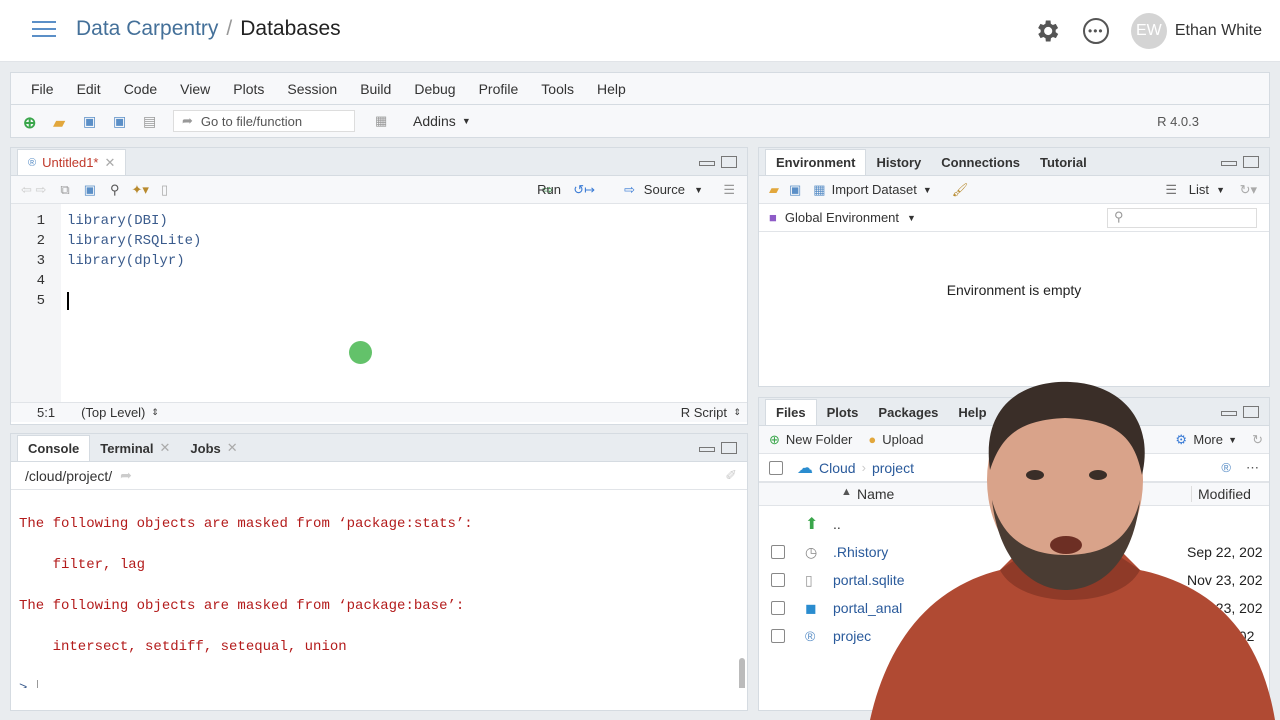  I want to click on menu-profile: Profile, so click(499, 89).